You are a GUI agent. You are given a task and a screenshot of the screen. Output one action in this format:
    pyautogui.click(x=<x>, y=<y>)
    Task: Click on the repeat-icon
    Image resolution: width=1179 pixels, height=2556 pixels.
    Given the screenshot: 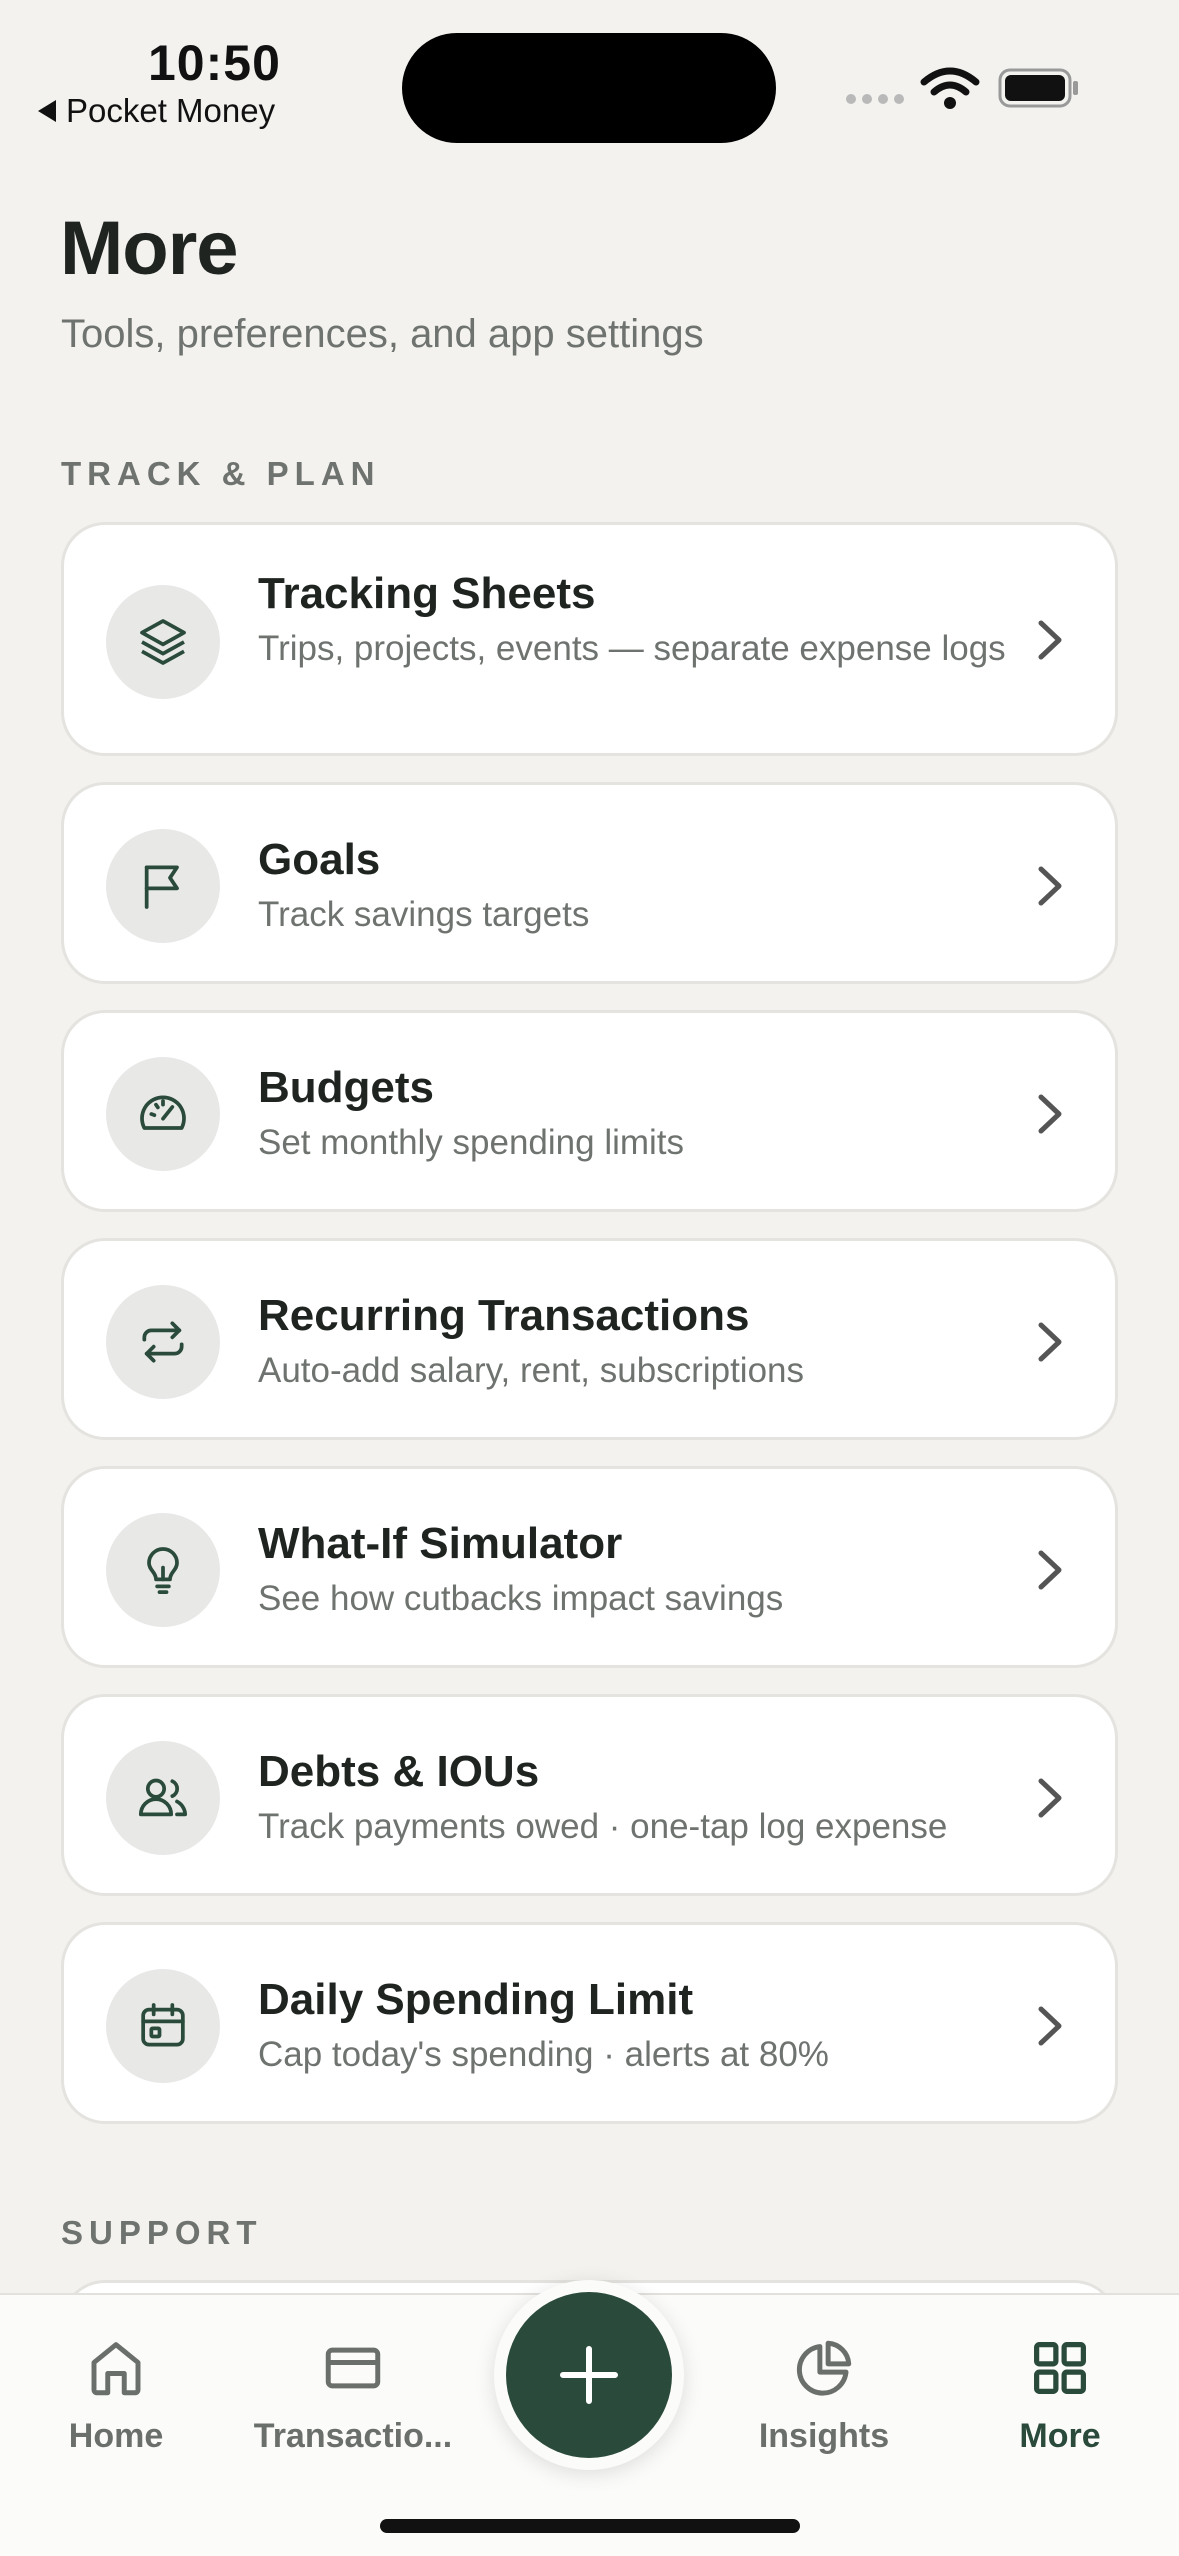 What is the action you would take?
    pyautogui.click(x=163, y=1342)
    